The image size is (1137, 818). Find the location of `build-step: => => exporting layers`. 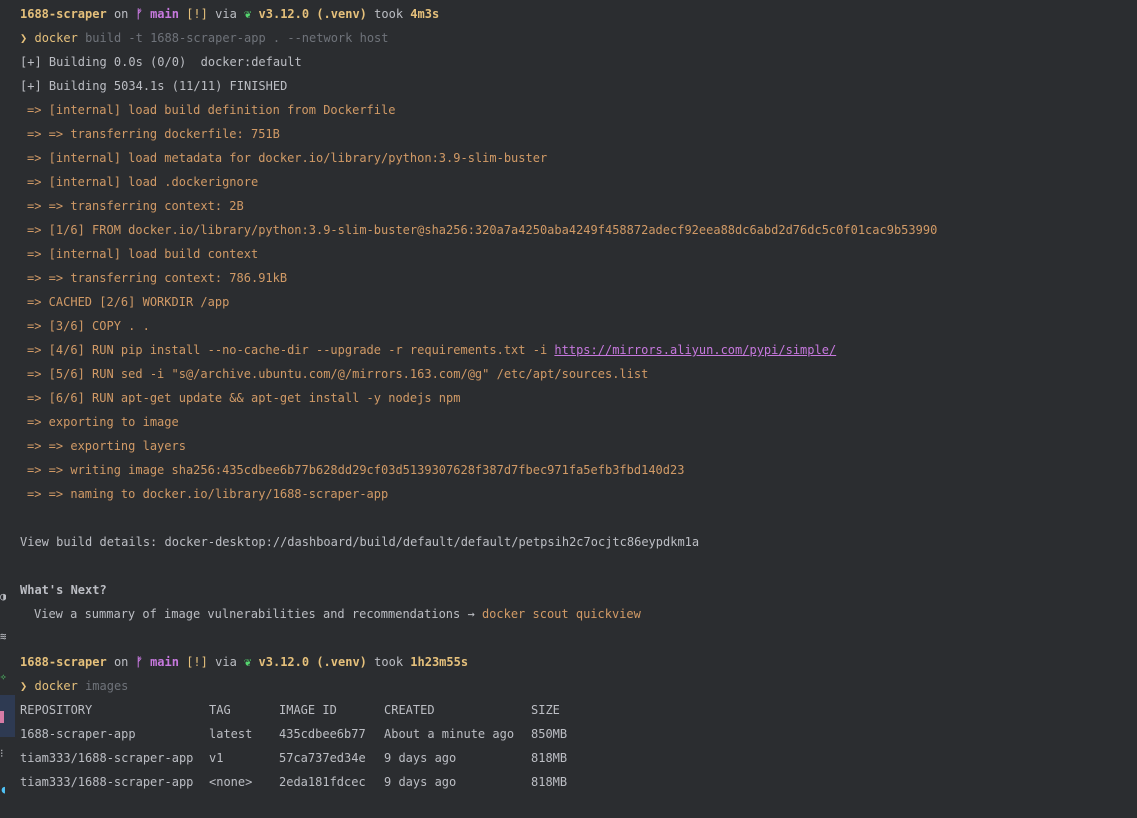

build-step: => => exporting layers is located at coordinates (106, 446).